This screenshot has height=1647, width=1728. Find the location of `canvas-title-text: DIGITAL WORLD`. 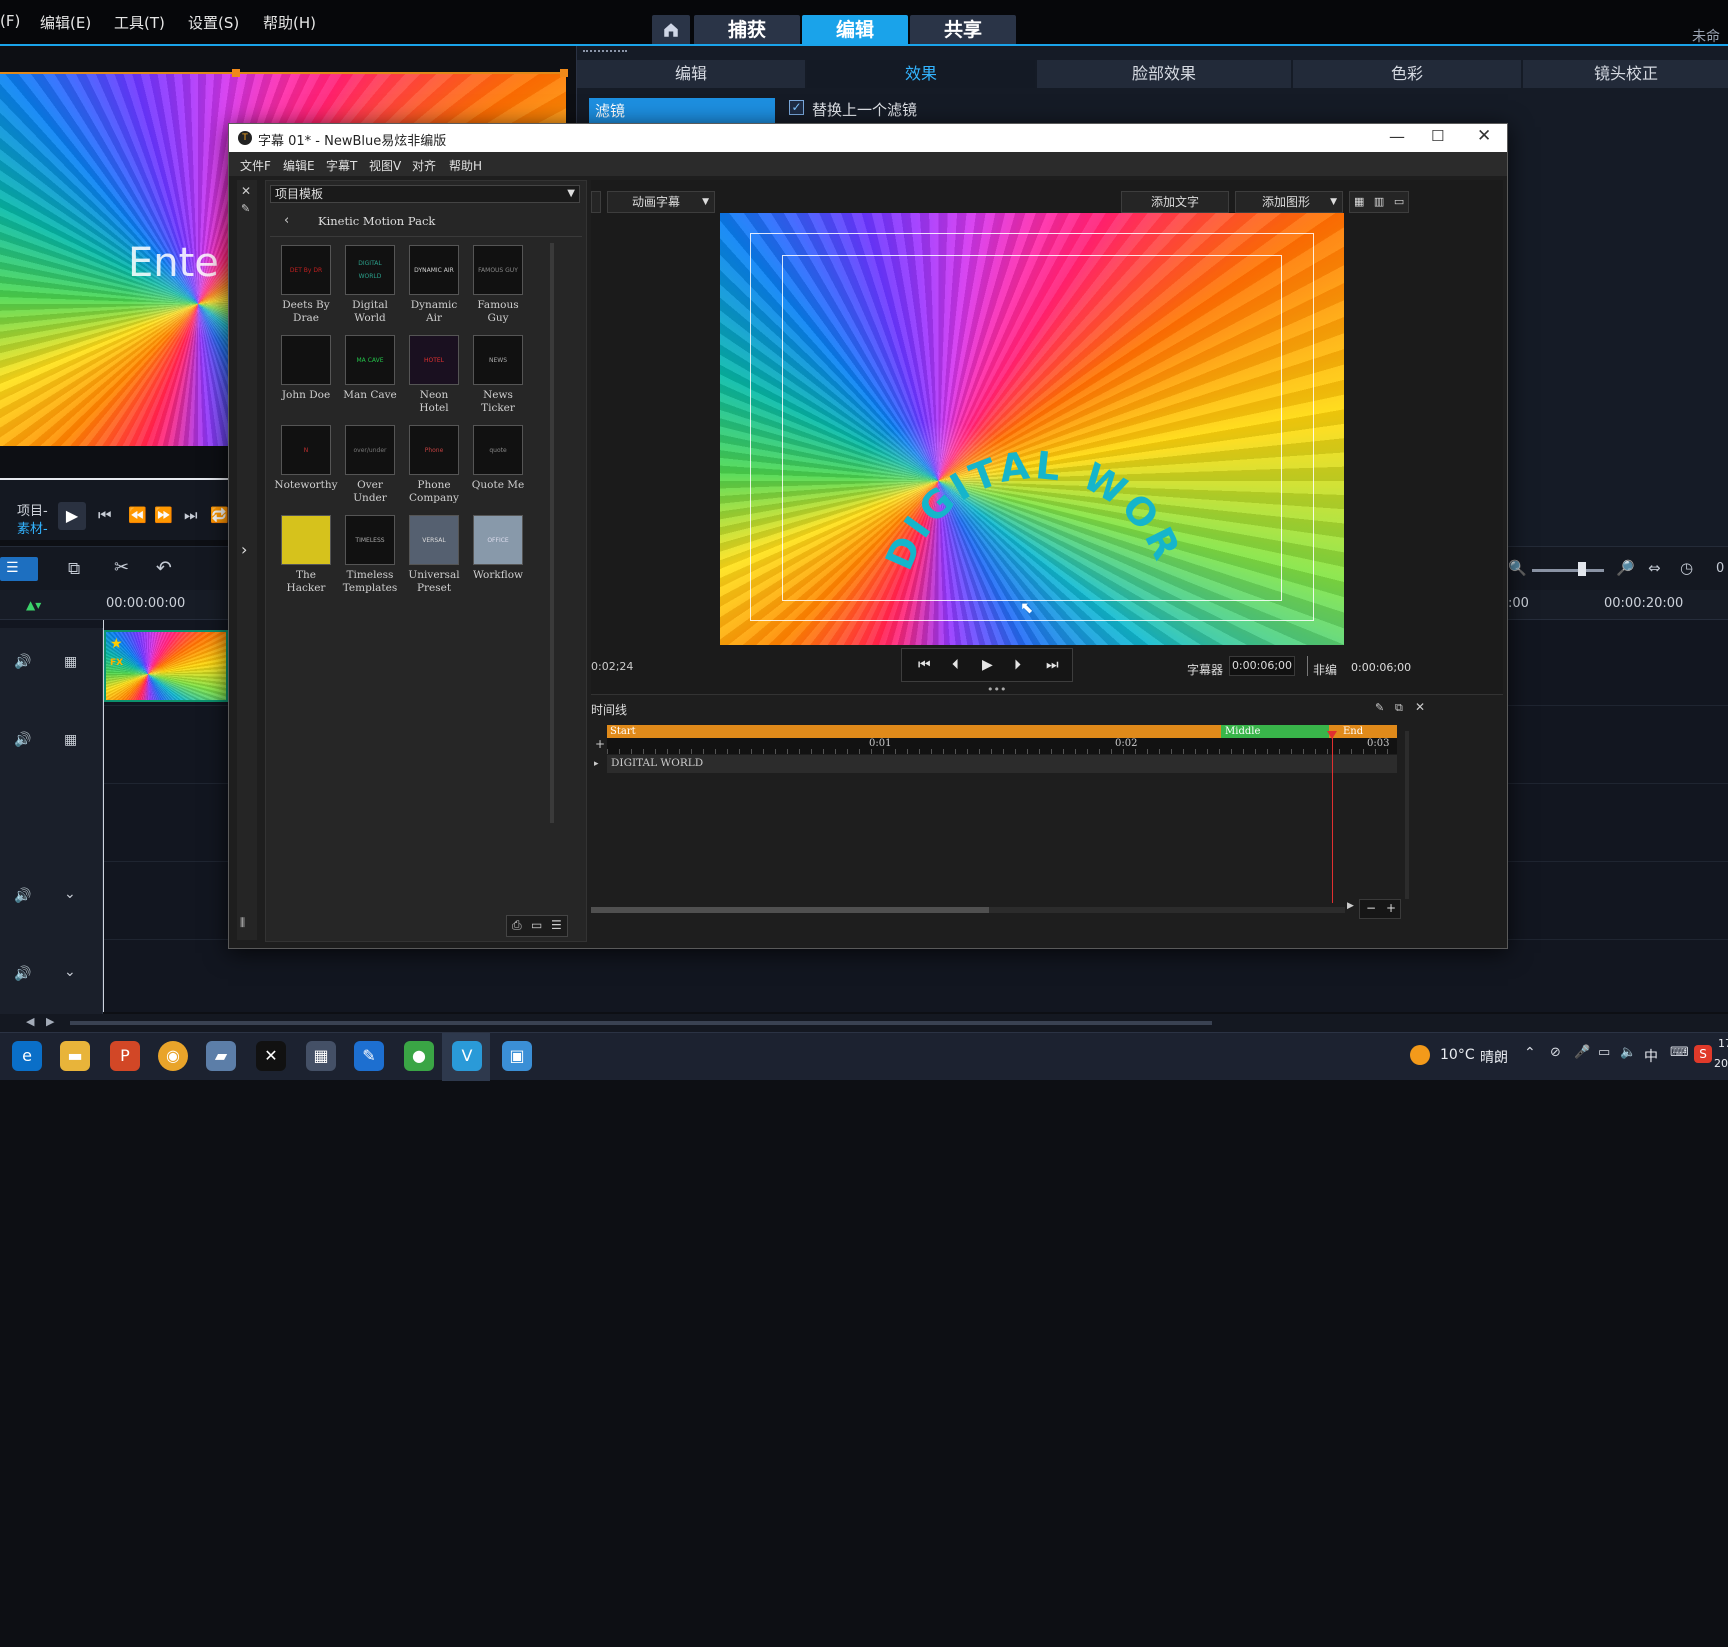

canvas-title-text: DIGITAL WORLD is located at coordinates (1032, 429).